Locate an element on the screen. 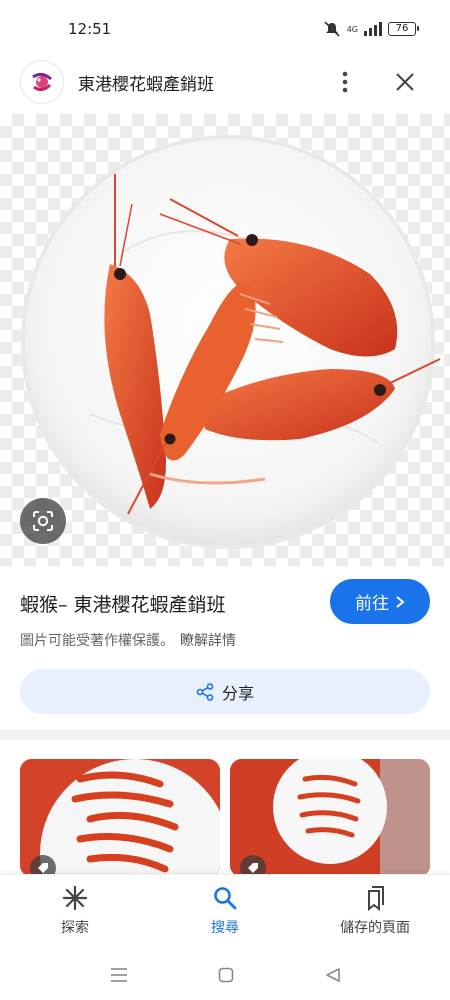 This screenshot has width=450, height=1000. close-button is located at coordinates (405, 82).